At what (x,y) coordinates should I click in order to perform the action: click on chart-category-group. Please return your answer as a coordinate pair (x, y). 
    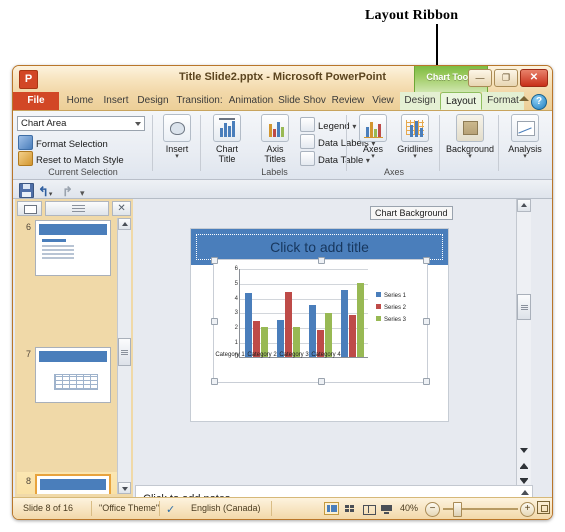
    Looking at the image, I should click on (256, 312).